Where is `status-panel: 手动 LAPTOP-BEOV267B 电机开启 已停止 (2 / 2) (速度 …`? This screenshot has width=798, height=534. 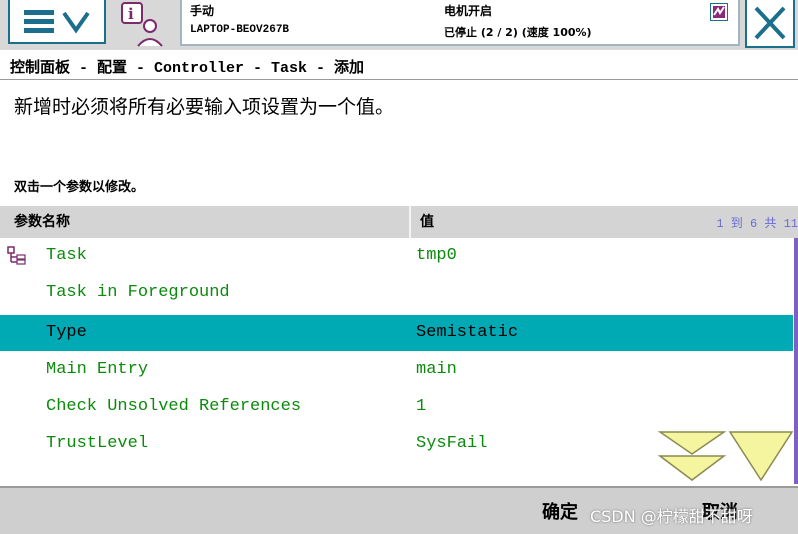
status-panel: 手动 LAPTOP-BEOV267B 电机开启 已停止 (2 / 2) (速度 … is located at coordinates (460, 23).